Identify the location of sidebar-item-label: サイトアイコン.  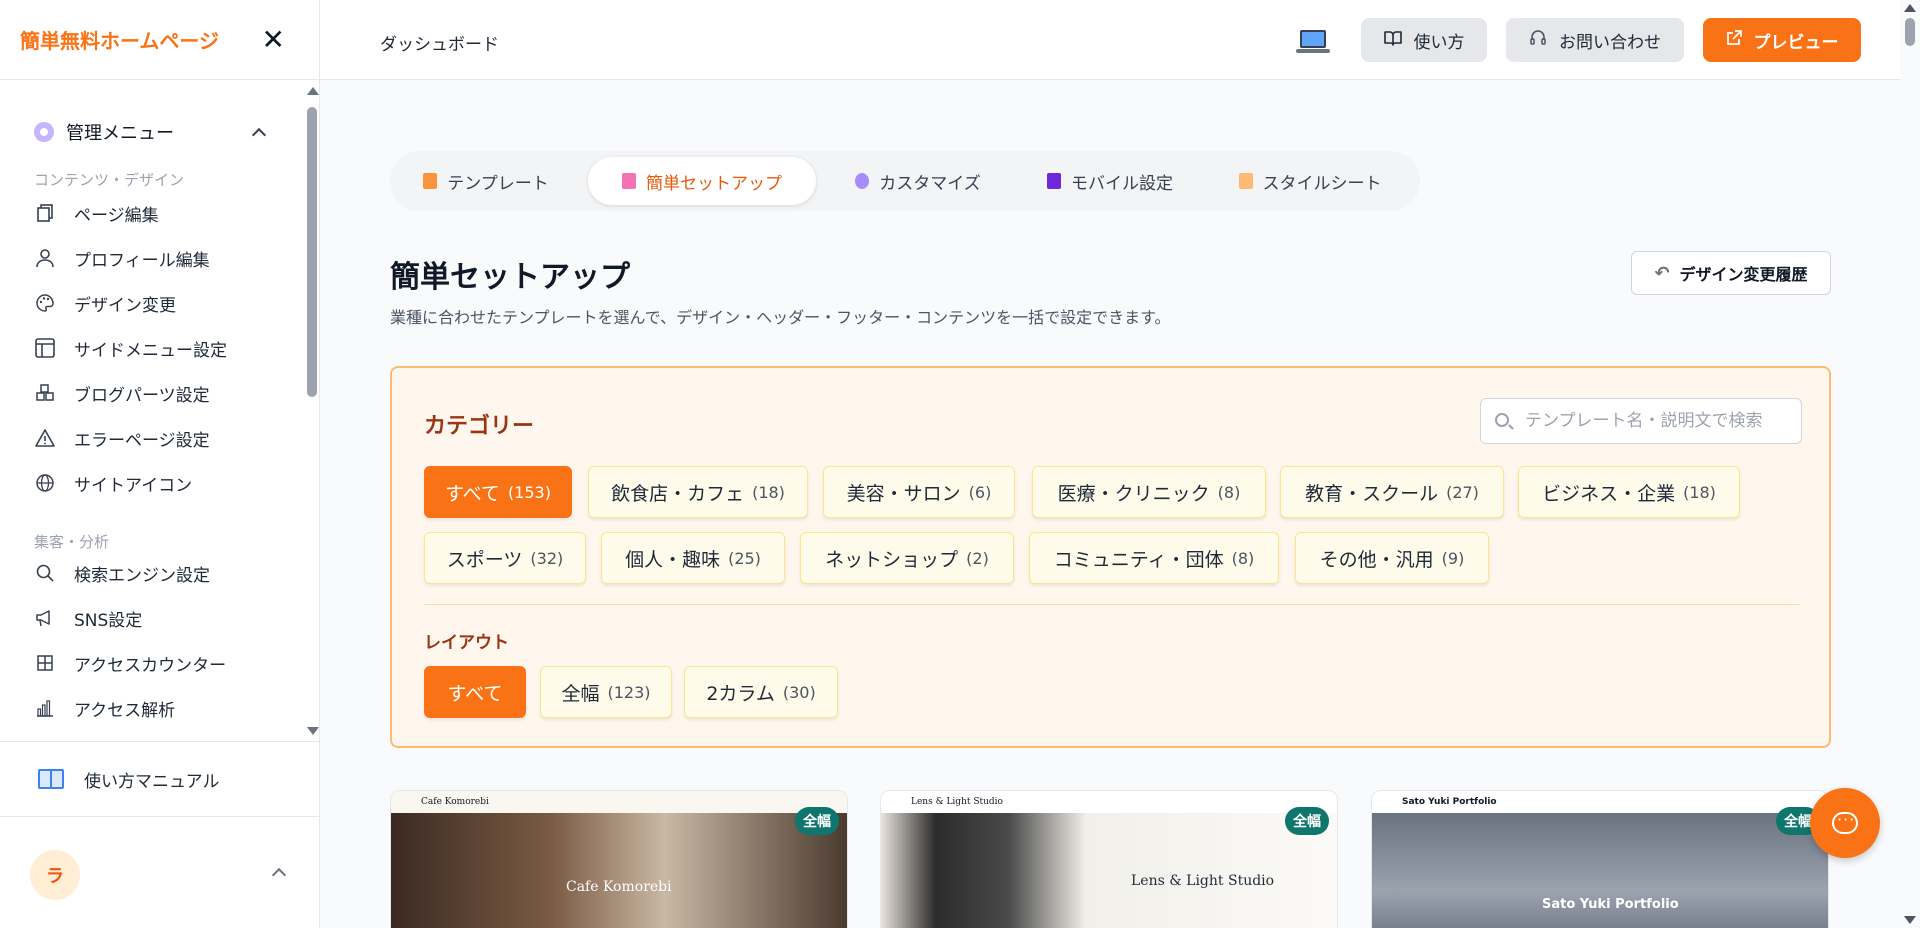
(133, 485).